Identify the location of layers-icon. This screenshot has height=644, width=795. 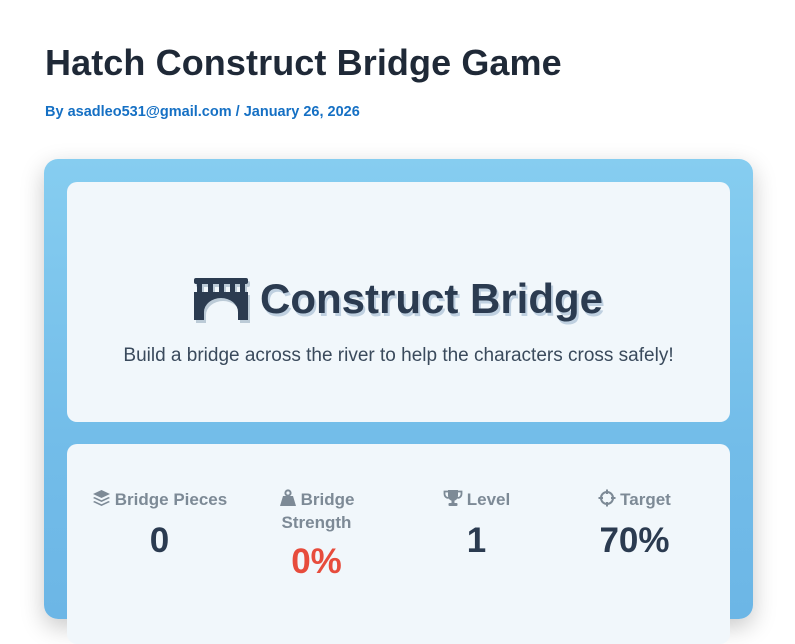
(101, 498).